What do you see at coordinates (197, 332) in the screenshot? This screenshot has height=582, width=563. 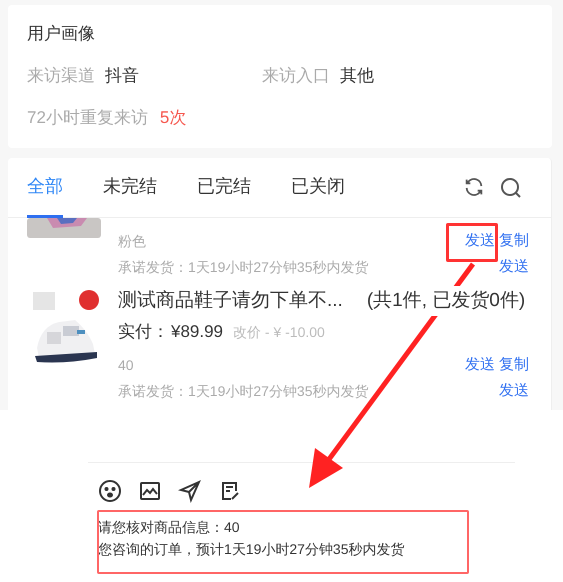 I see `paid-price: ¥89.99` at bounding box center [197, 332].